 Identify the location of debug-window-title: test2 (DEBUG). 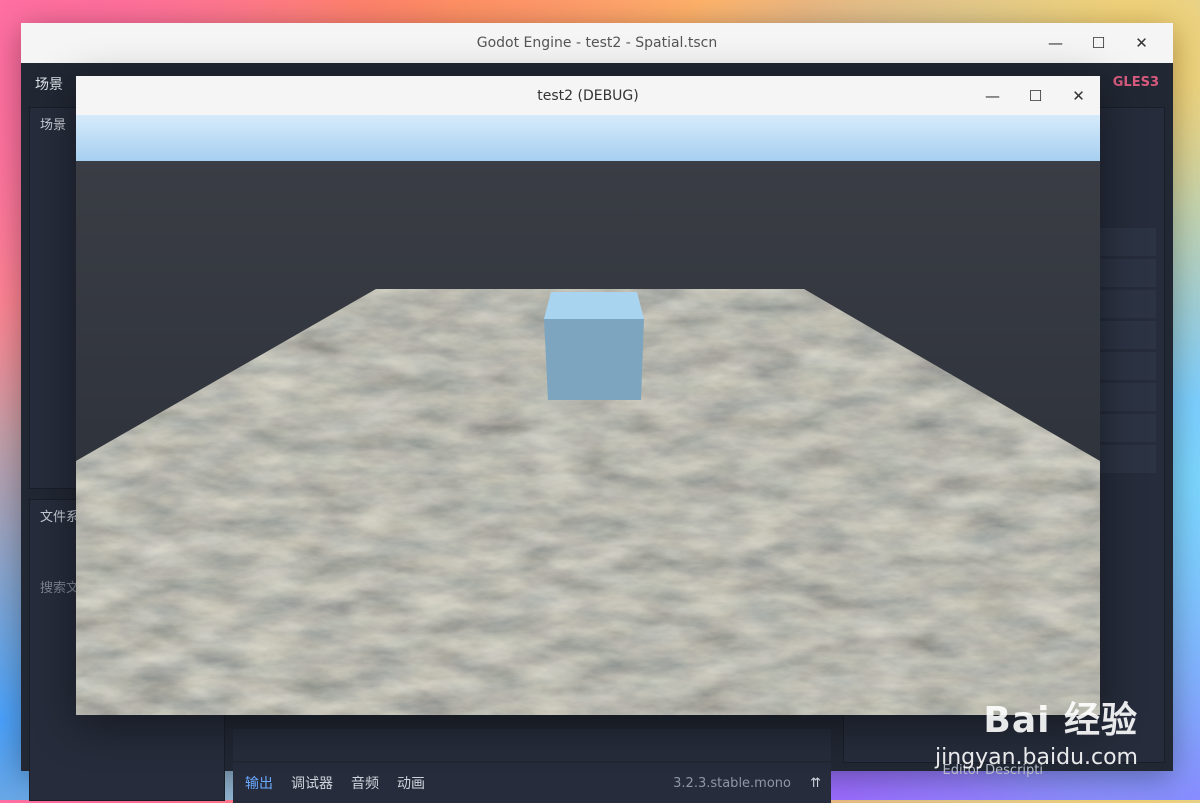
(588, 95).